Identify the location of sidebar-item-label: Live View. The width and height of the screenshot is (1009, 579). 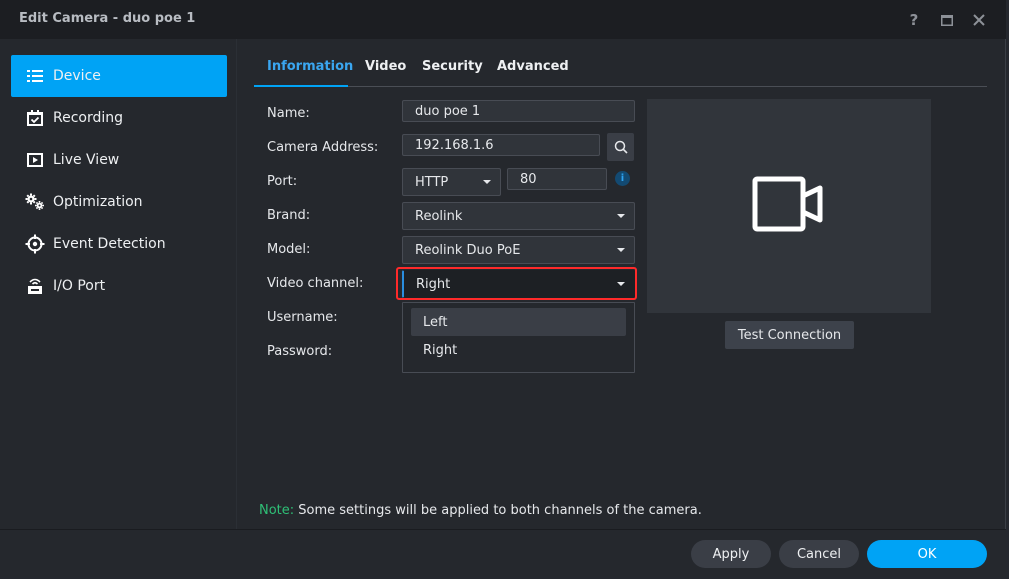
(86, 160).